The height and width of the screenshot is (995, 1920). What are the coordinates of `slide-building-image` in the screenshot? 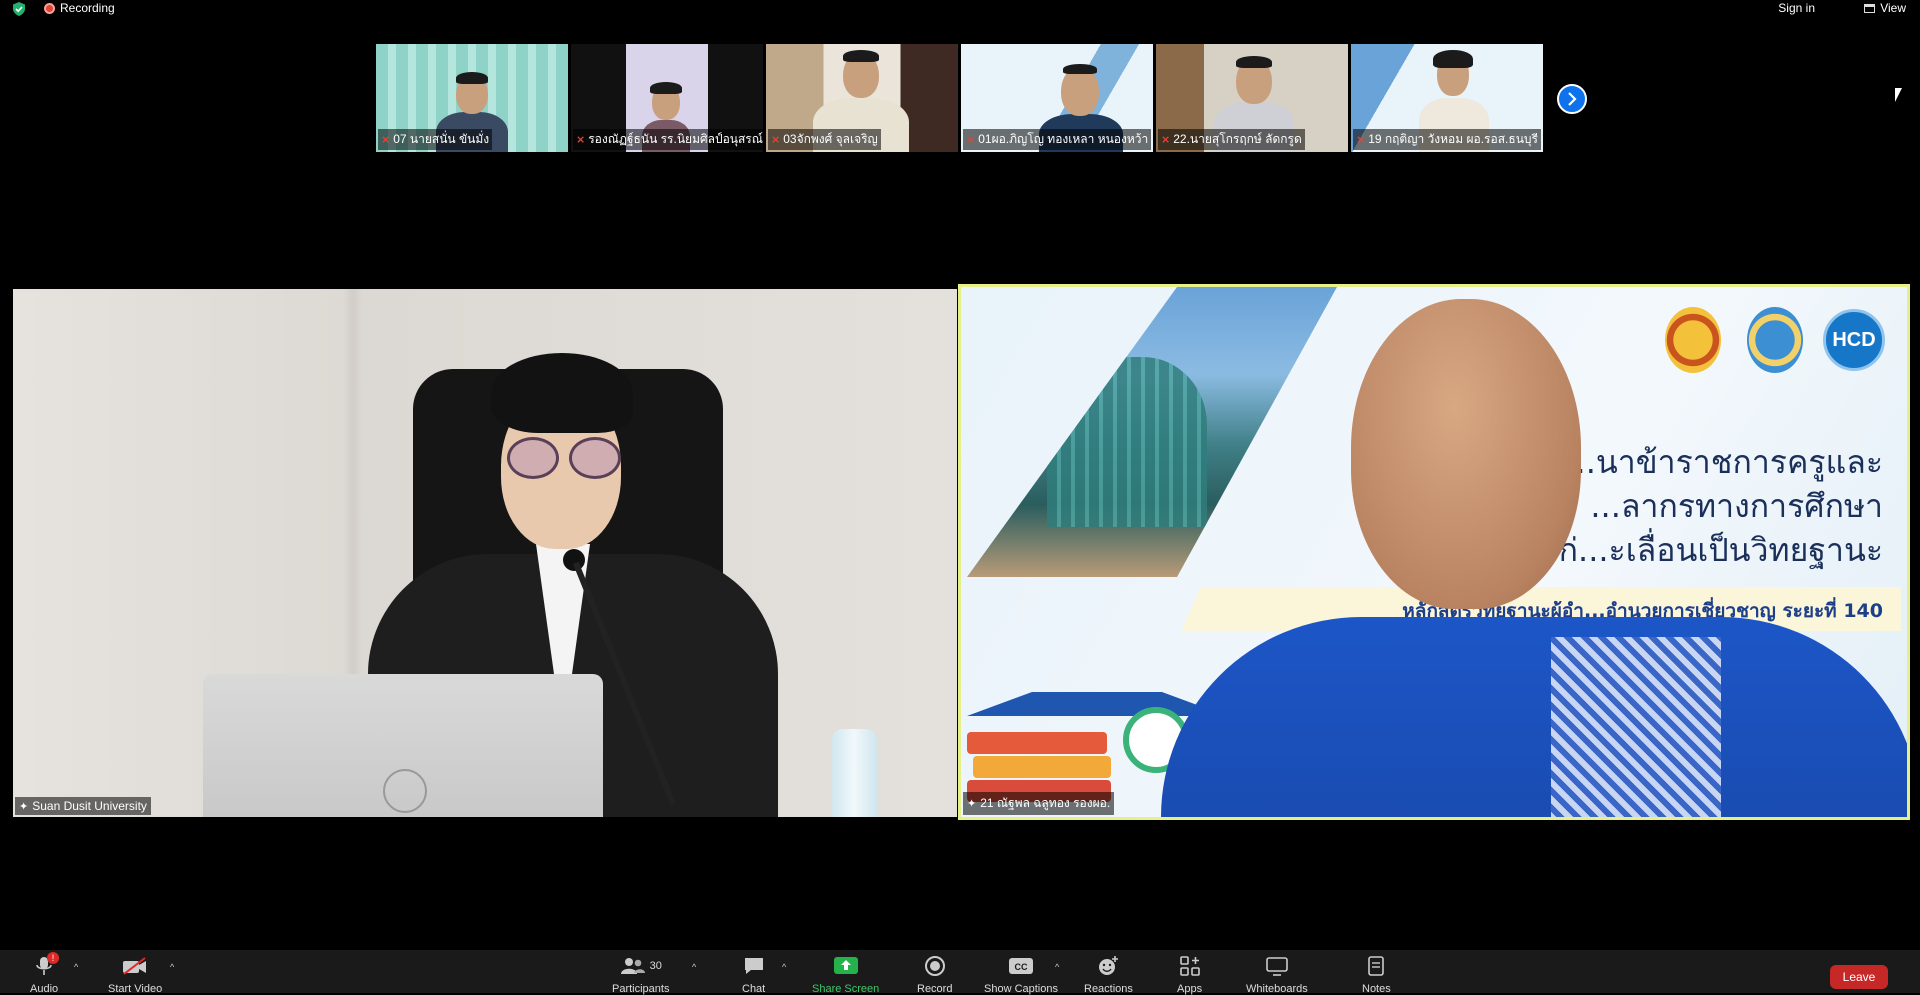 It's located at (1152, 432).